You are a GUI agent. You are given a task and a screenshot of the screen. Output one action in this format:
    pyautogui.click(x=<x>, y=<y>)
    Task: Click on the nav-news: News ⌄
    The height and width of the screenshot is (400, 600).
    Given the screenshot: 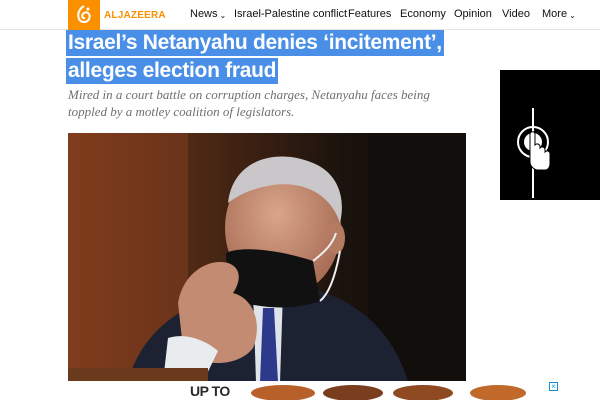 What is the action you would take?
    pyautogui.click(x=208, y=14)
    